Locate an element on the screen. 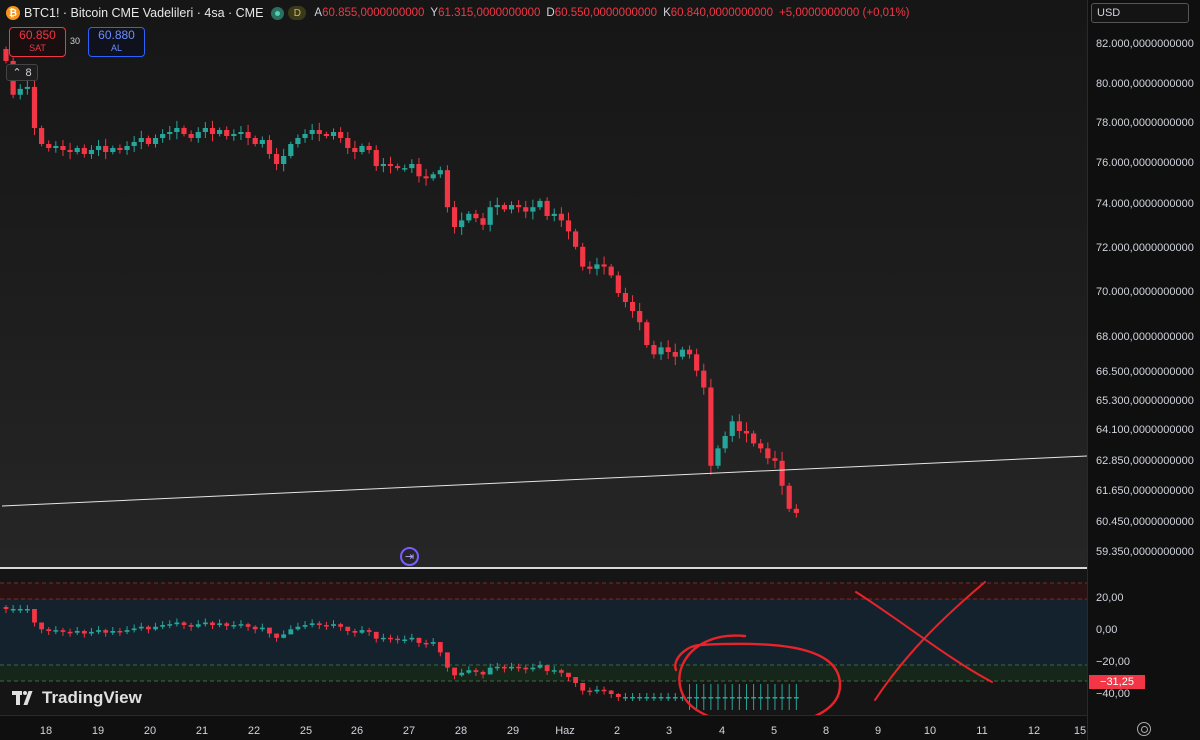 The width and height of the screenshot is (1200, 740). time-tick-label: 5 is located at coordinates (774, 731).